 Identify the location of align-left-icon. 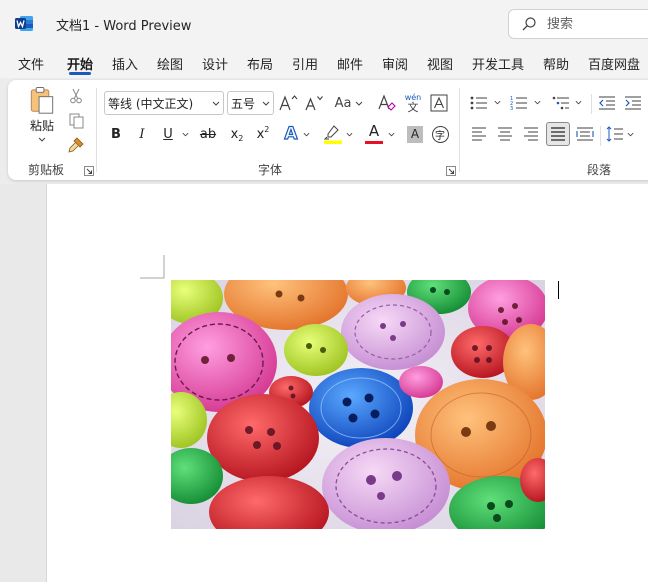
(479, 134).